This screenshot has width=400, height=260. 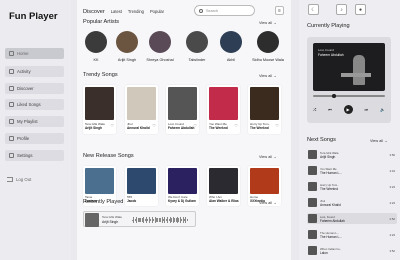 What do you see at coordinates (360, 9) in the screenshot?
I see `profile-button: ●` at bounding box center [360, 9].